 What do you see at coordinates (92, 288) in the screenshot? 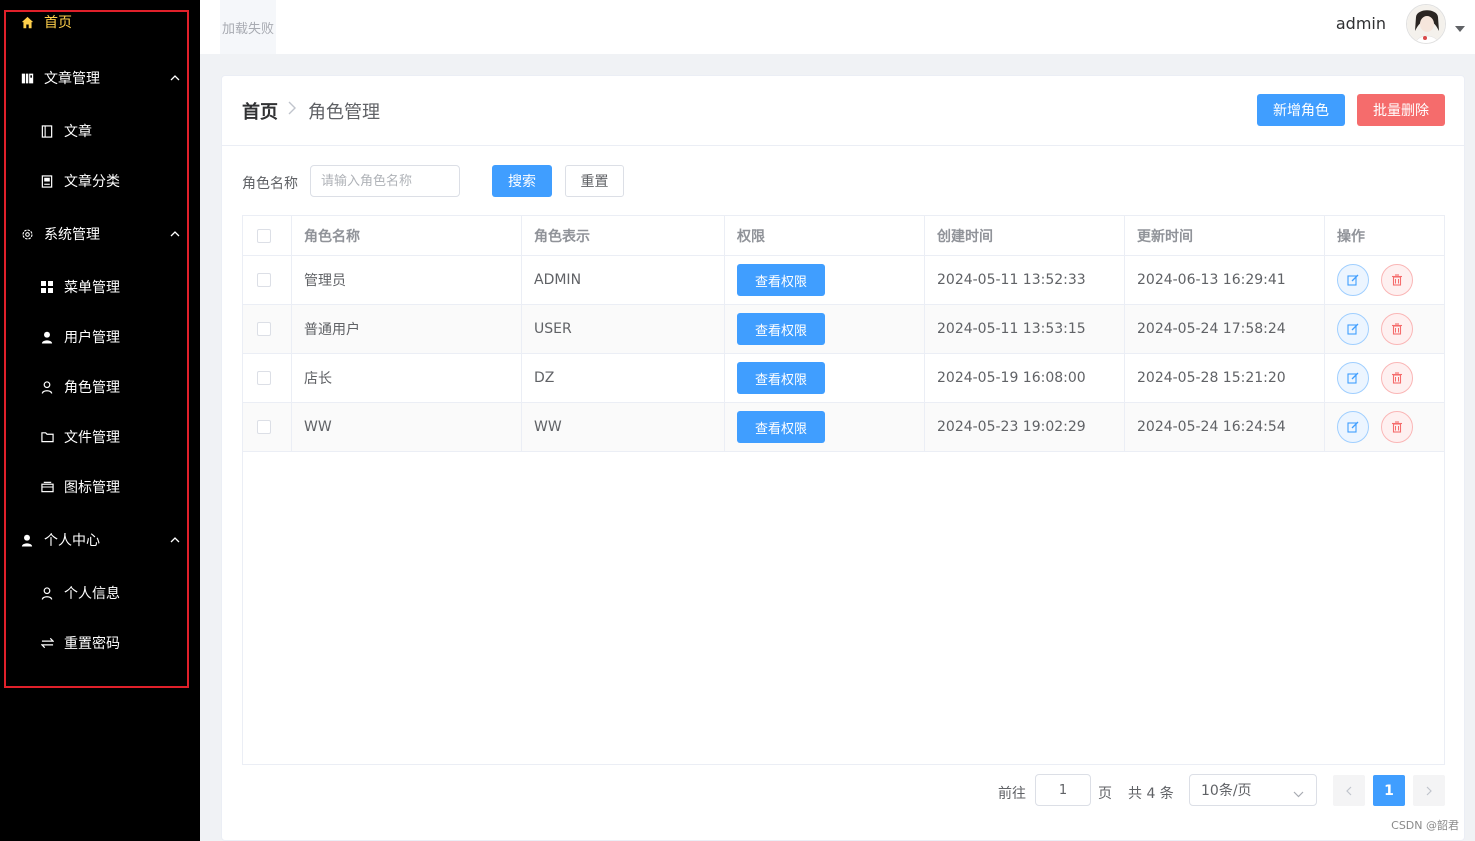
I see `sidebar-item-label: 菜单管理` at bounding box center [92, 288].